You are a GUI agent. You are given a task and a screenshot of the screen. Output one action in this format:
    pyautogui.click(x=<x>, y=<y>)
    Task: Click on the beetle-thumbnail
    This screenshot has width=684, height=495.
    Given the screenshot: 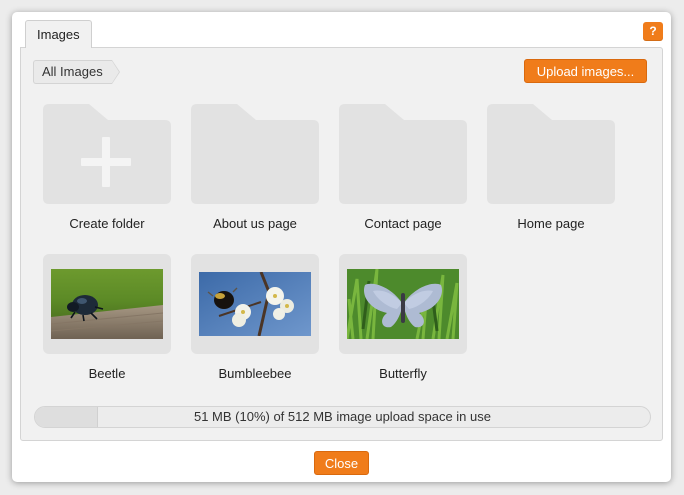 What is the action you would take?
    pyautogui.click(x=107, y=304)
    